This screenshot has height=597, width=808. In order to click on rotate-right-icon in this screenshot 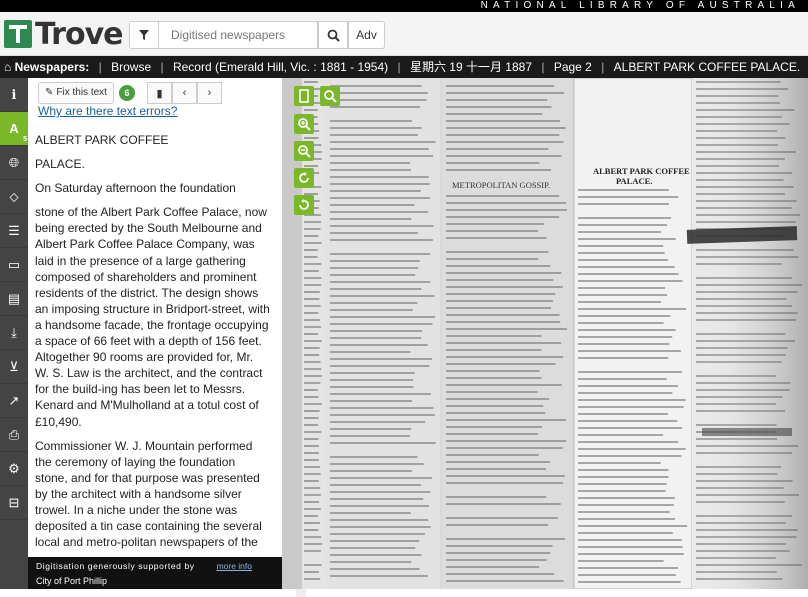, I will do `click(304, 178)`.